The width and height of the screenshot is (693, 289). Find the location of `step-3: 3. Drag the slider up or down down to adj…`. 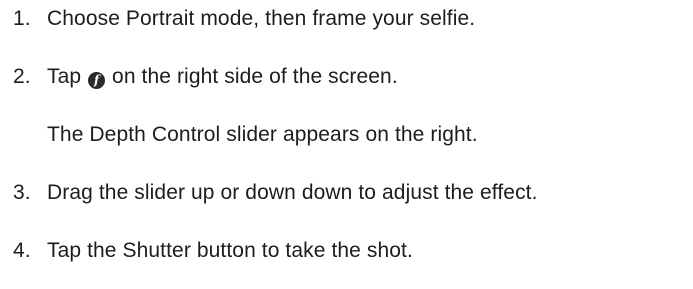

step-3: 3. Drag the slider up or down down to adj… is located at coordinates (275, 193).